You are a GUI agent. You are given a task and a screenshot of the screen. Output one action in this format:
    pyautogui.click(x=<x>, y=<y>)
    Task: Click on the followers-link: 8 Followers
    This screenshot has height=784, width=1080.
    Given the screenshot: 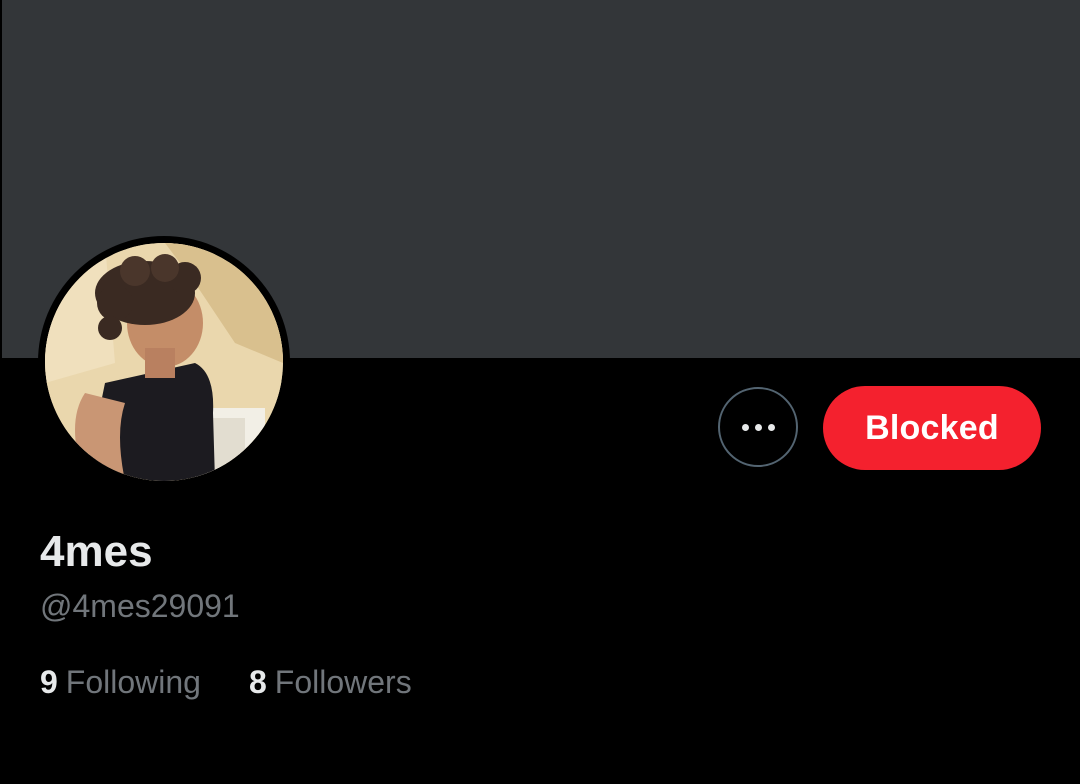 What is the action you would take?
    pyautogui.click(x=330, y=682)
    